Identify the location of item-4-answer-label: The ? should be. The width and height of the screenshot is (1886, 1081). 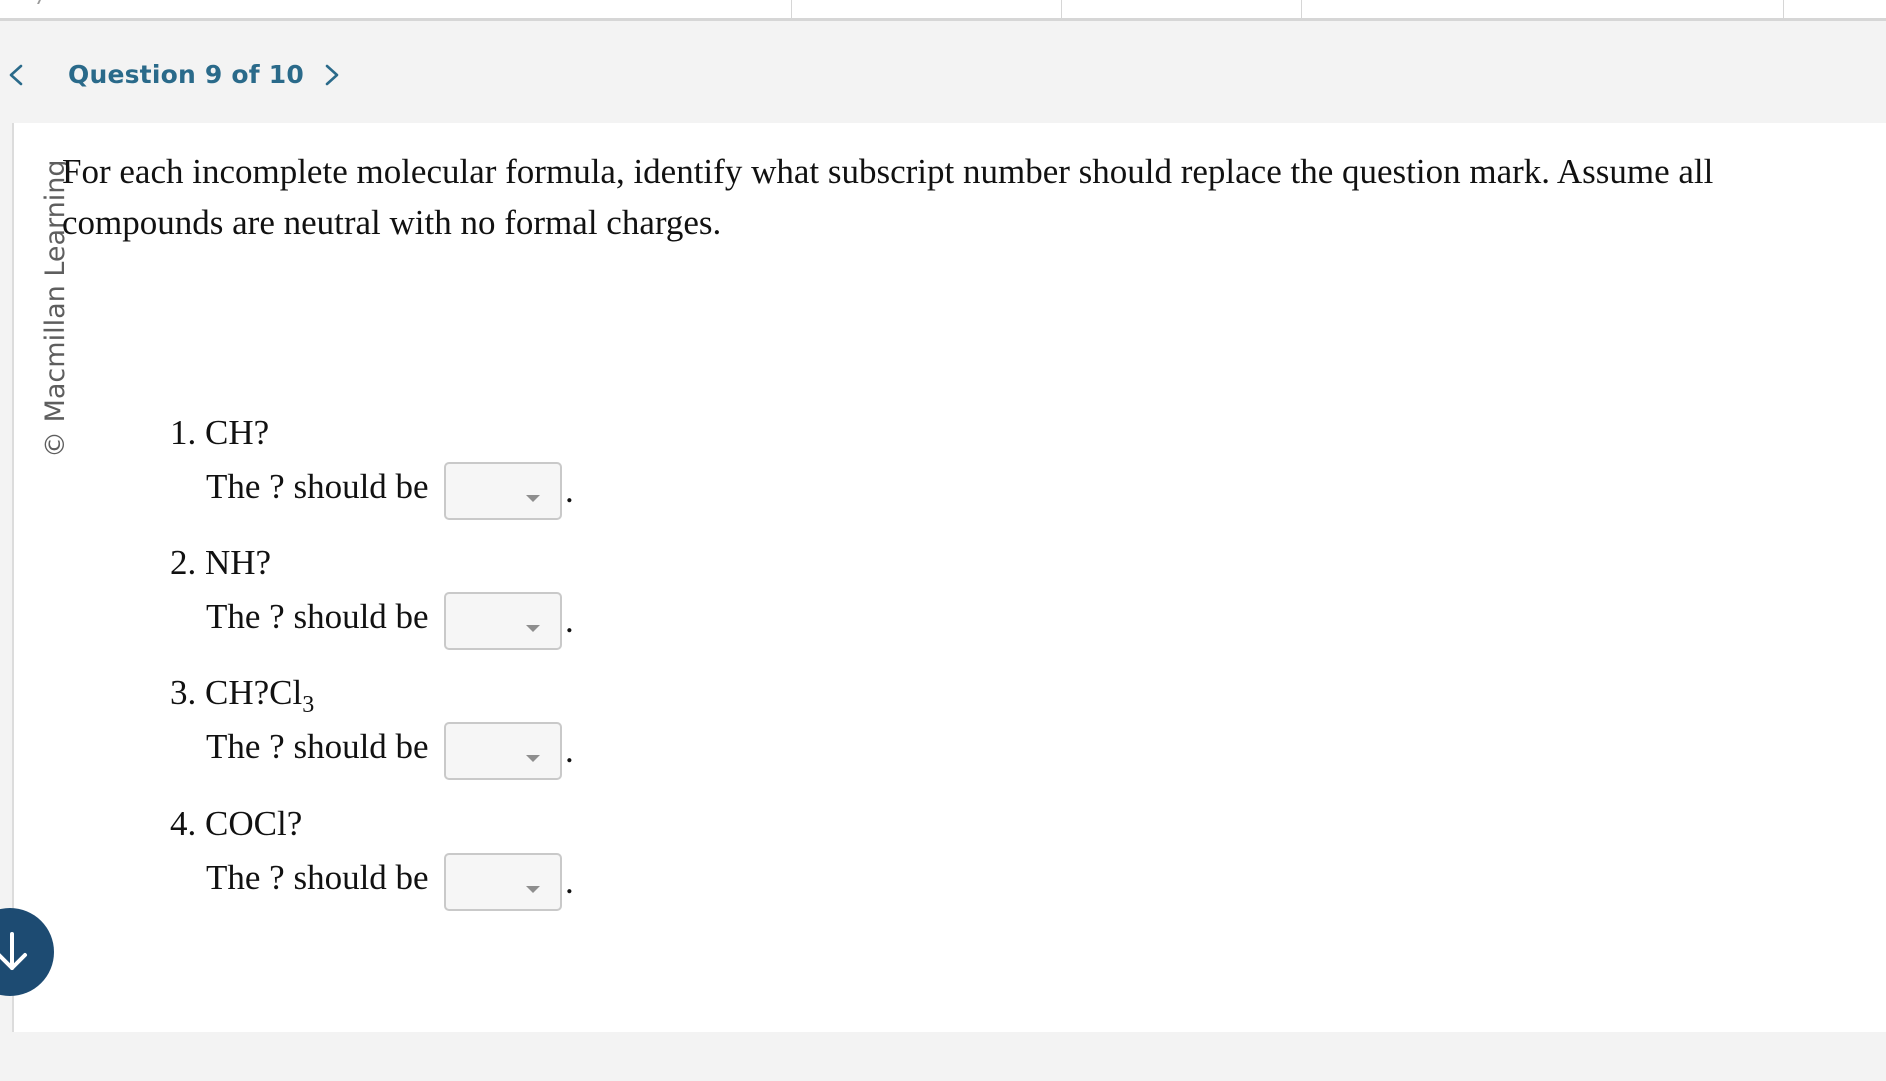
(317, 877).